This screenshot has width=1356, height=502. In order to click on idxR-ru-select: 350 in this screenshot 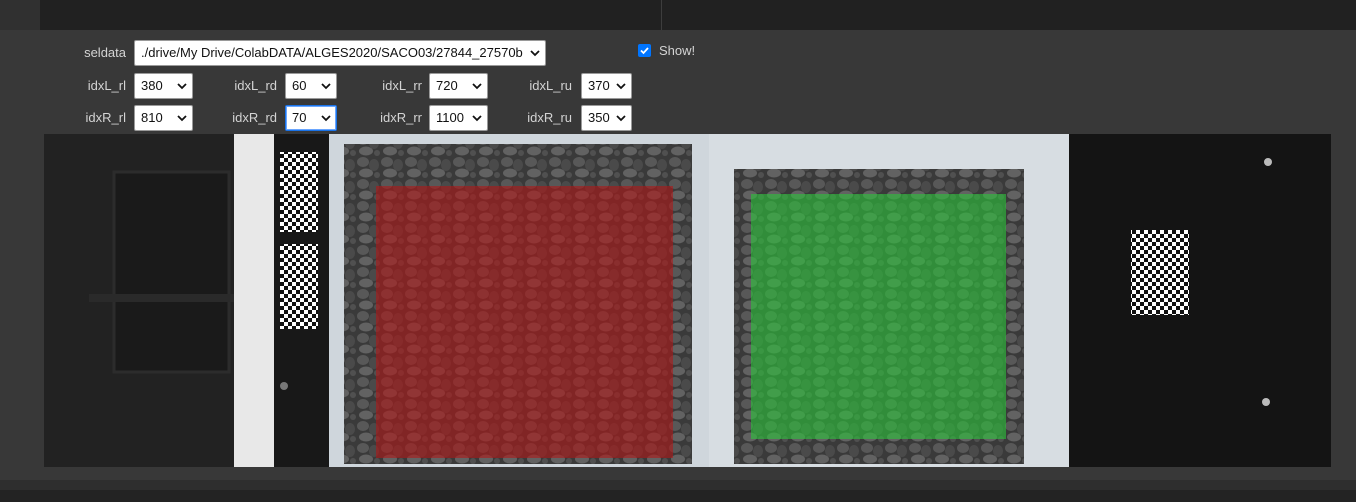, I will do `click(606, 118)`.